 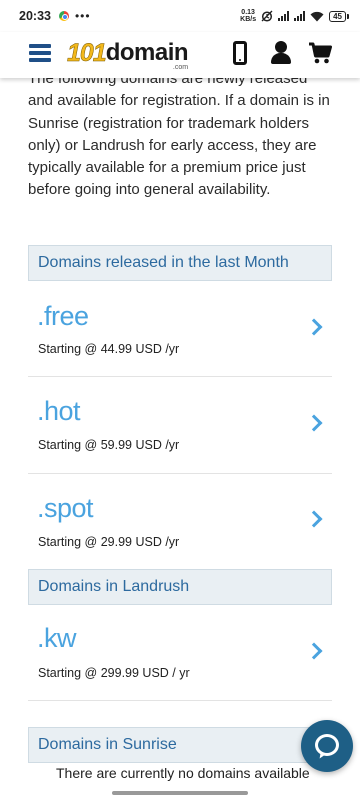 I want to click on more-notifications-icon: •••, so click(x=82, y=16).